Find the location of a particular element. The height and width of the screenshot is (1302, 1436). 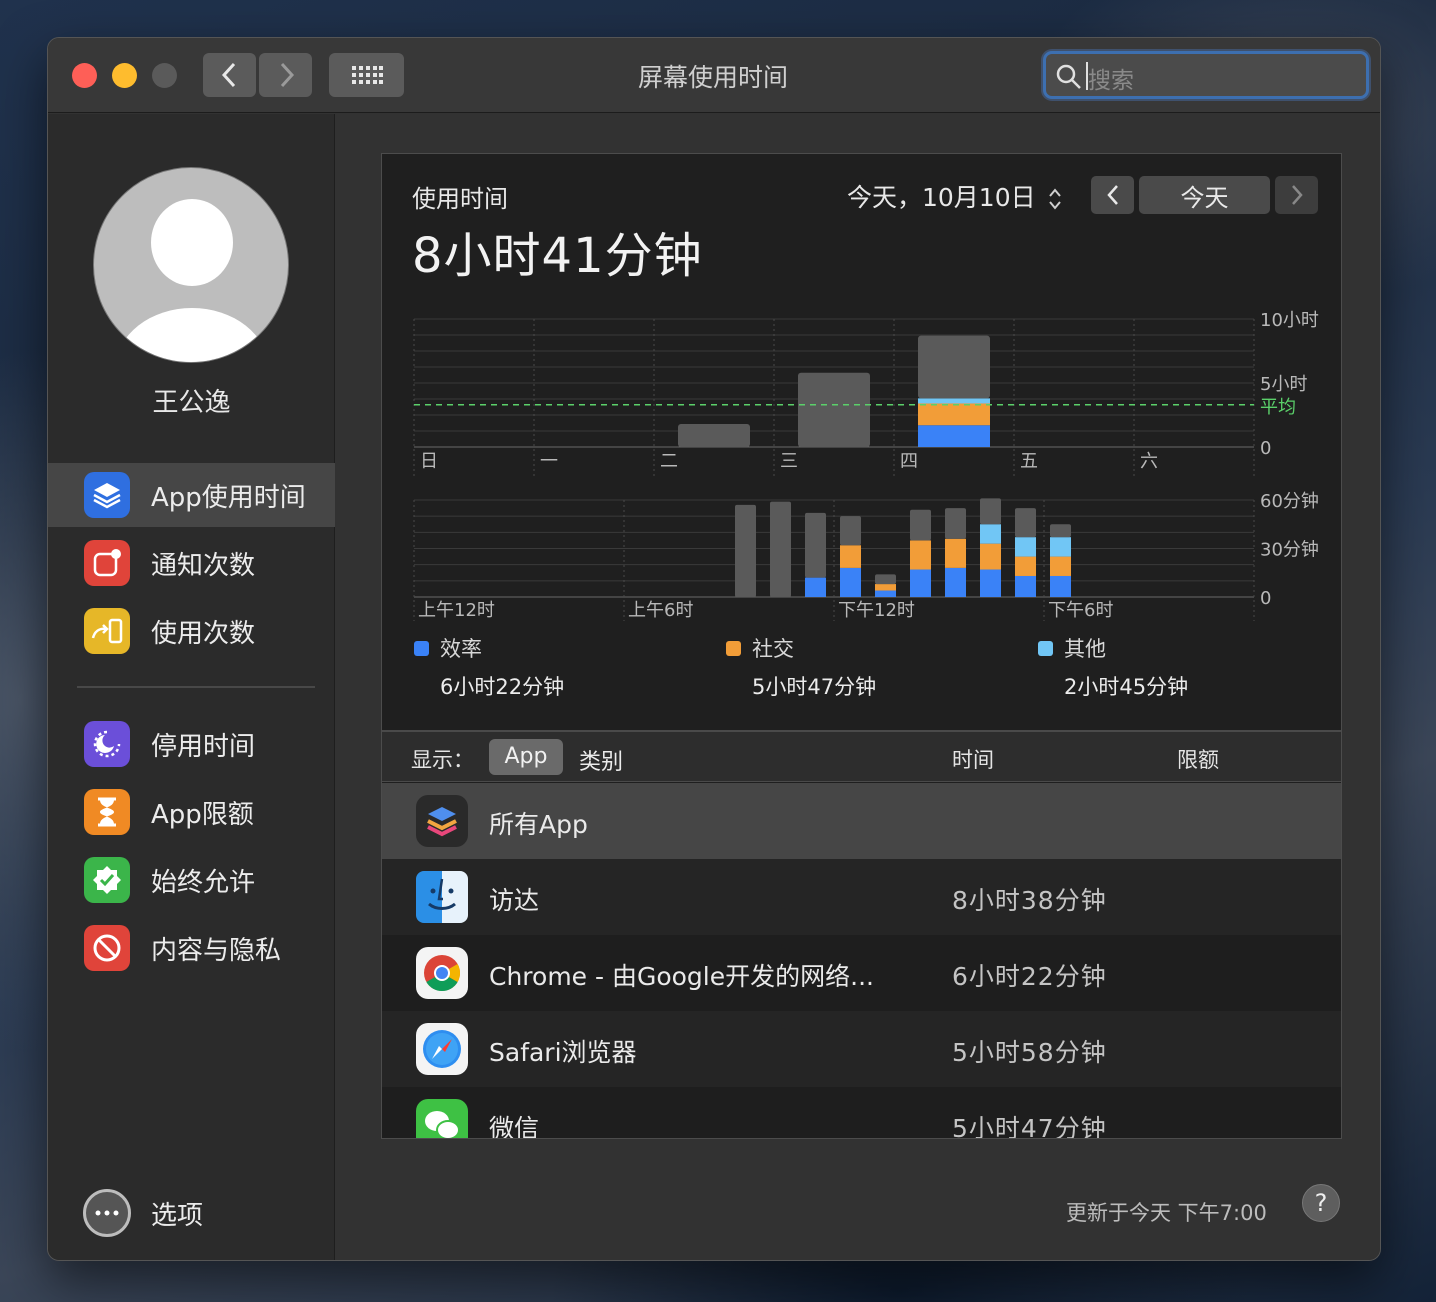

x-tick-label: 上午6时 is located at coordinates (660, 610).